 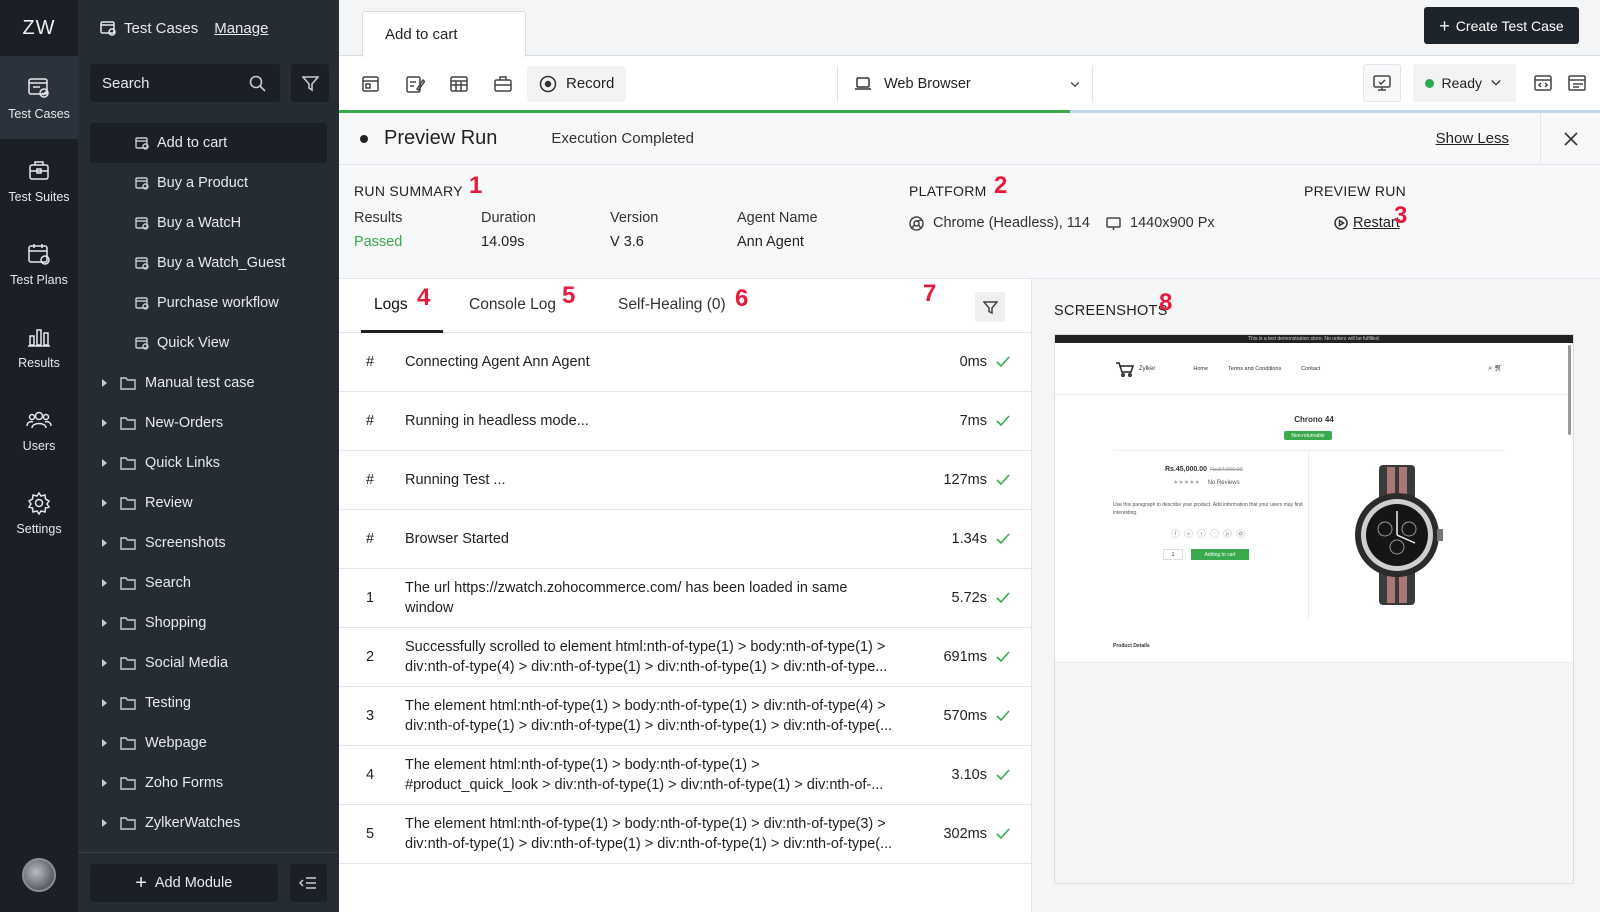 I want to click on sidebar-folder: Shopping, so click(x=208, y=623).